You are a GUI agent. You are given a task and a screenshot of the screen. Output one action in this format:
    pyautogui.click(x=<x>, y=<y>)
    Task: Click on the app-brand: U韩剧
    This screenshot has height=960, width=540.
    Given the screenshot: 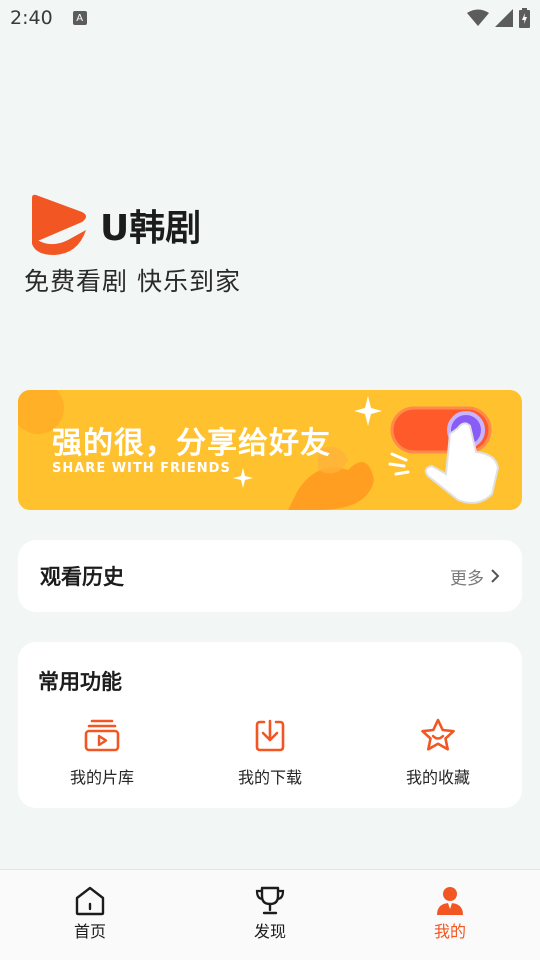 What is the action you would take?
    pyautogui.click(x=114, y=225)
    